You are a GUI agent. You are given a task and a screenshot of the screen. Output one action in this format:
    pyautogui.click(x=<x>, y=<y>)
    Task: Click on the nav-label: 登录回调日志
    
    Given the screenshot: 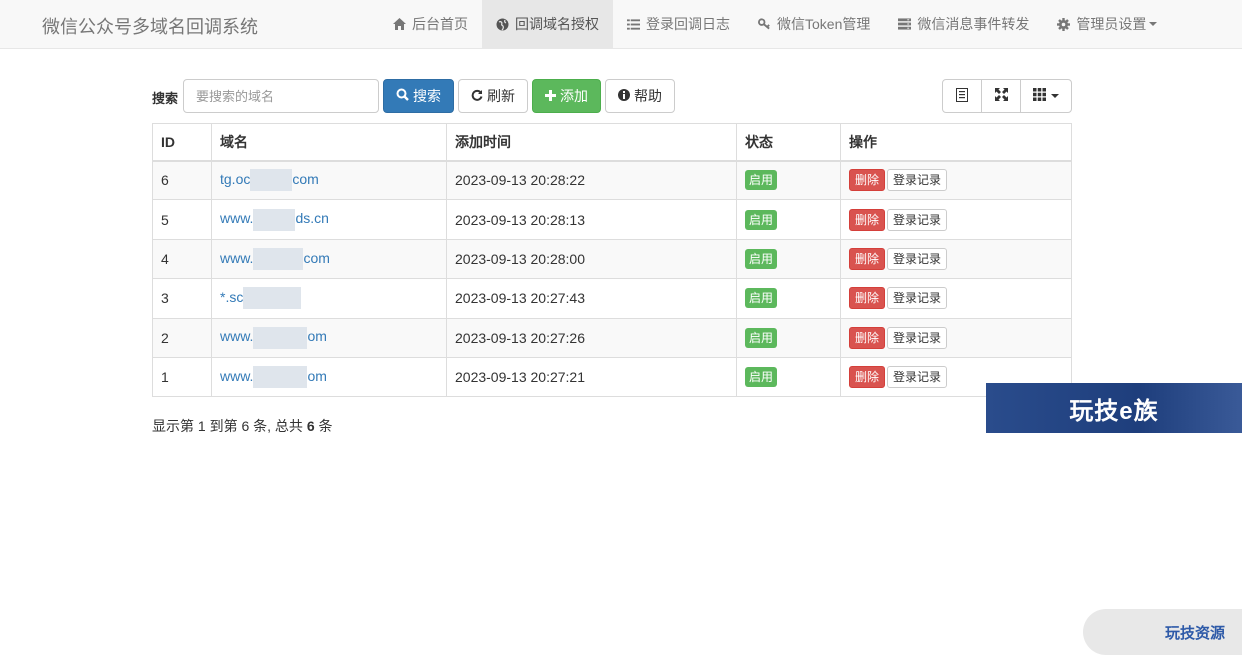 What is the action you would take?
    pyautogui.click(x=688, y=24)
    